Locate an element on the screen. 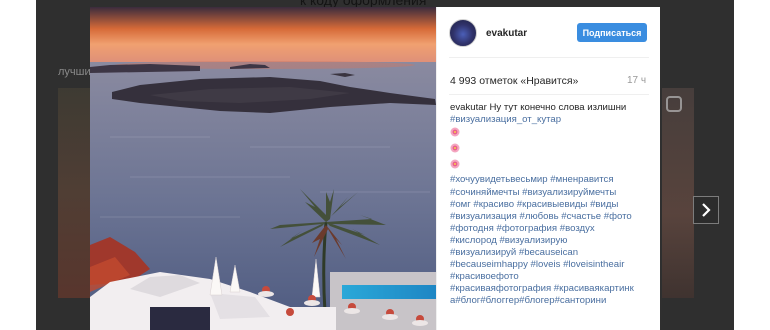 The image size is (770, 330). next-post-button is located at coordinates (706, 210).